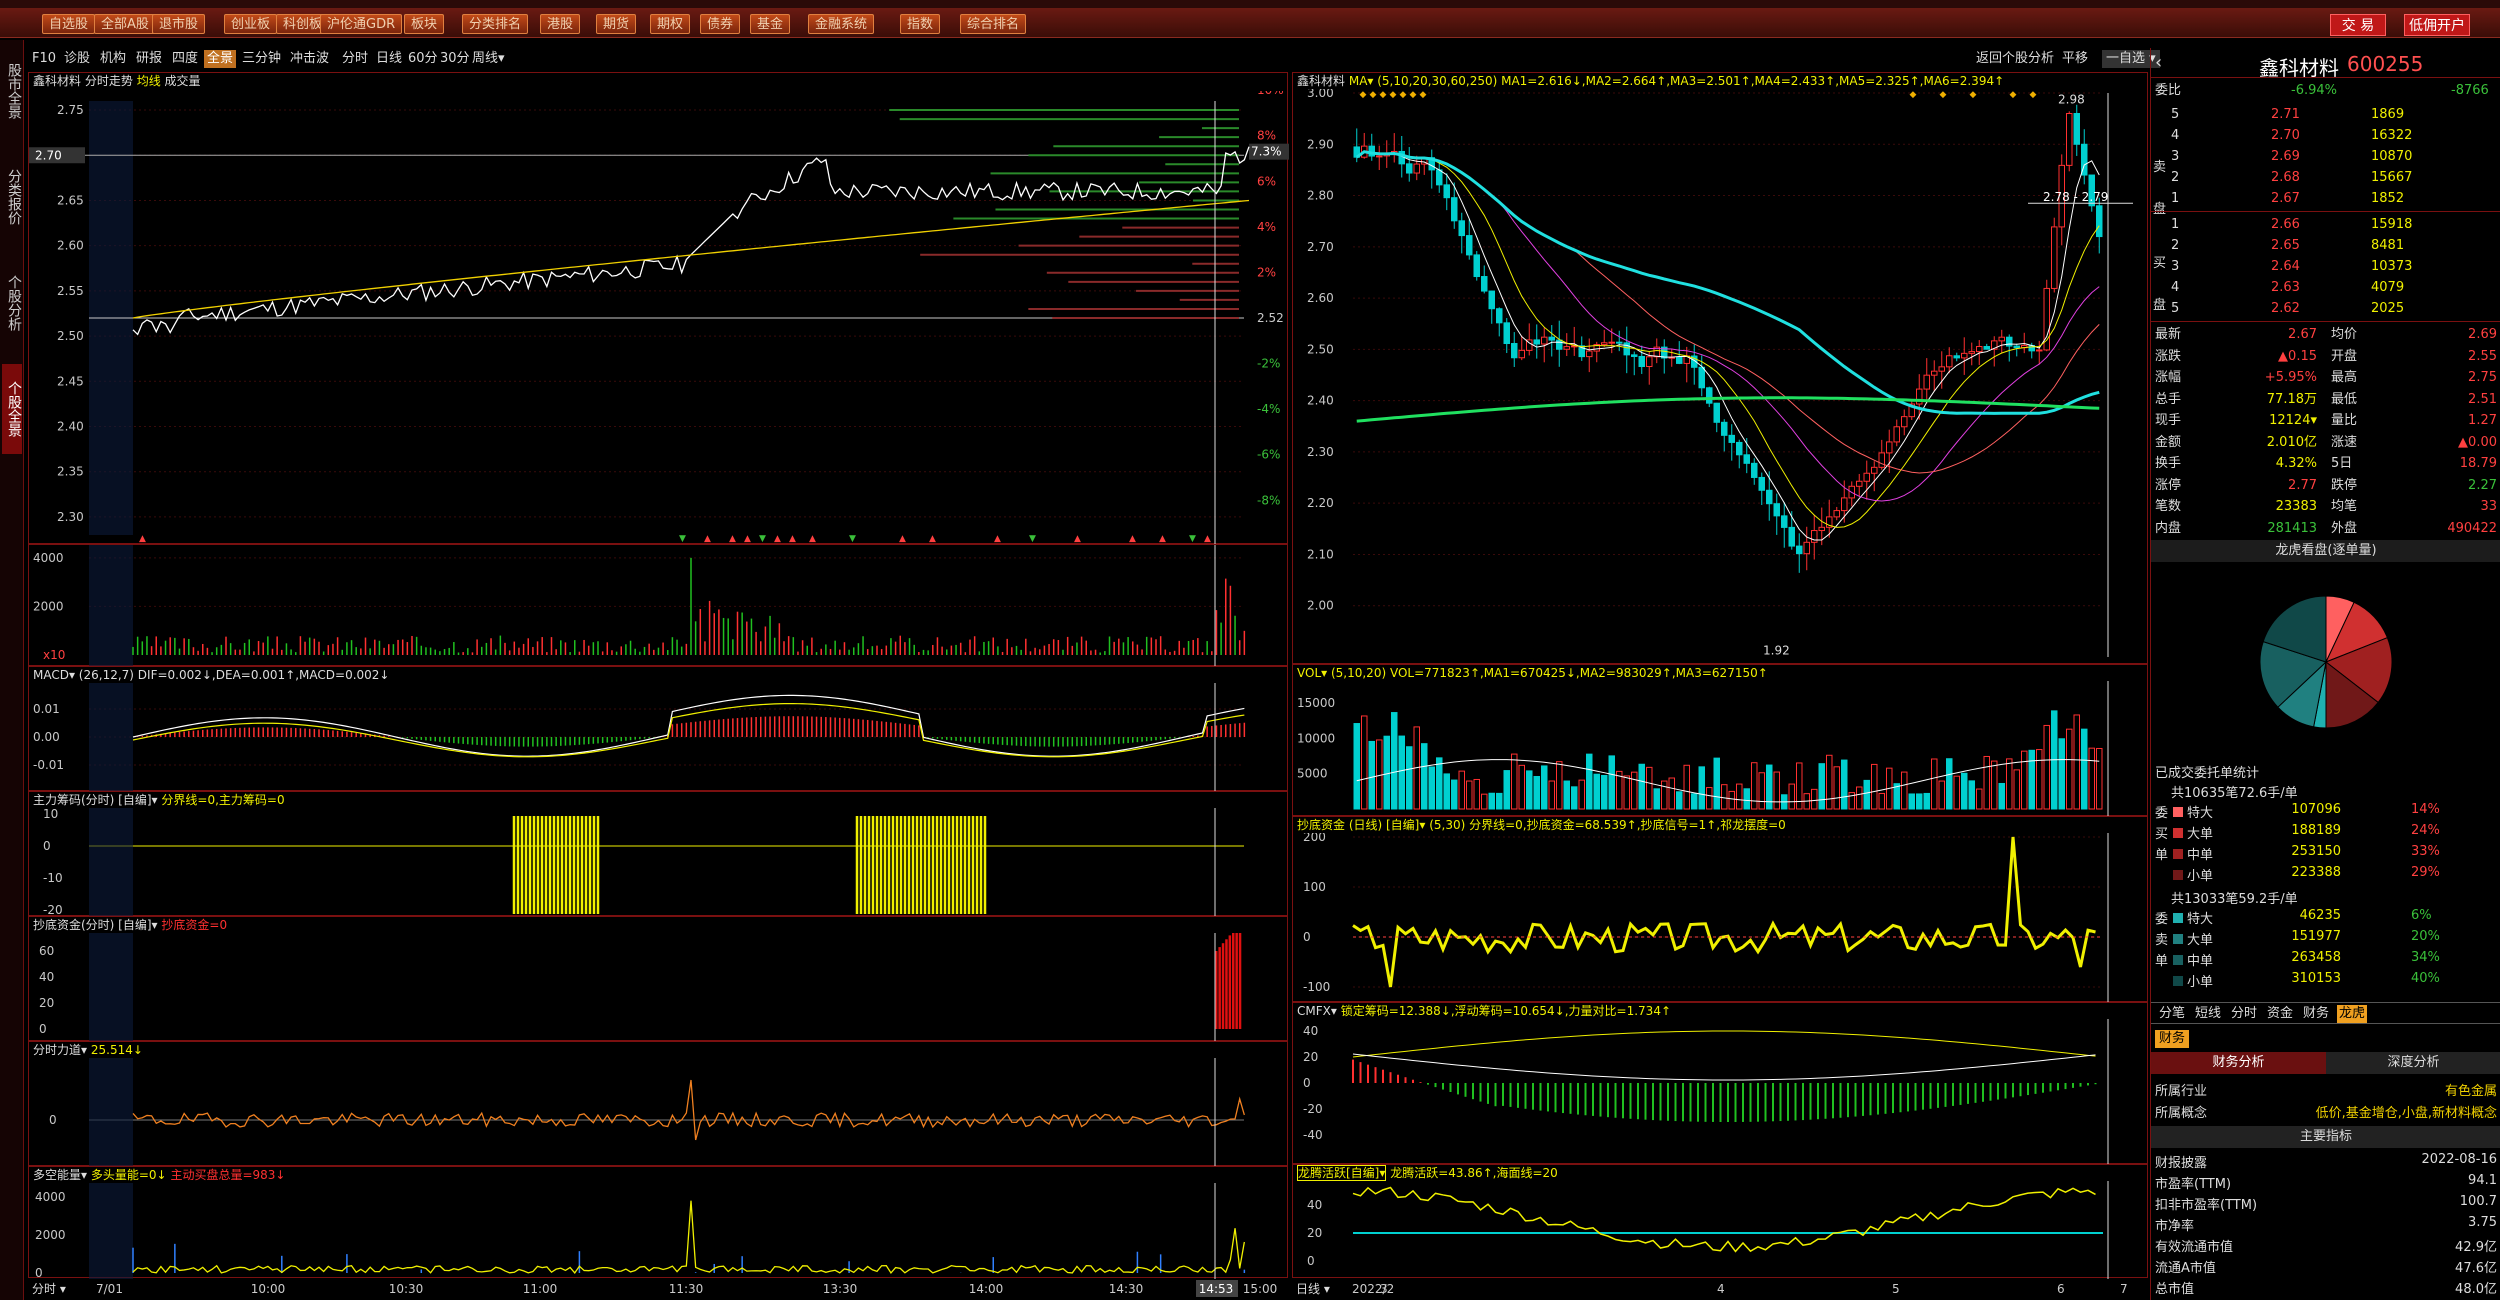 Image resolution: width=2500 pixels, height=1300 pixels. I want to click on stat-label: 均价, so click(2344, 334).